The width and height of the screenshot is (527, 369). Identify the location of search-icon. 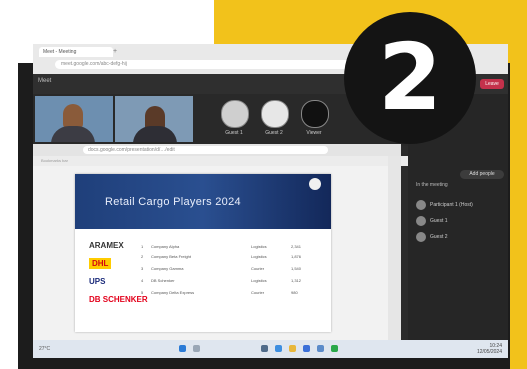
(196, 348).